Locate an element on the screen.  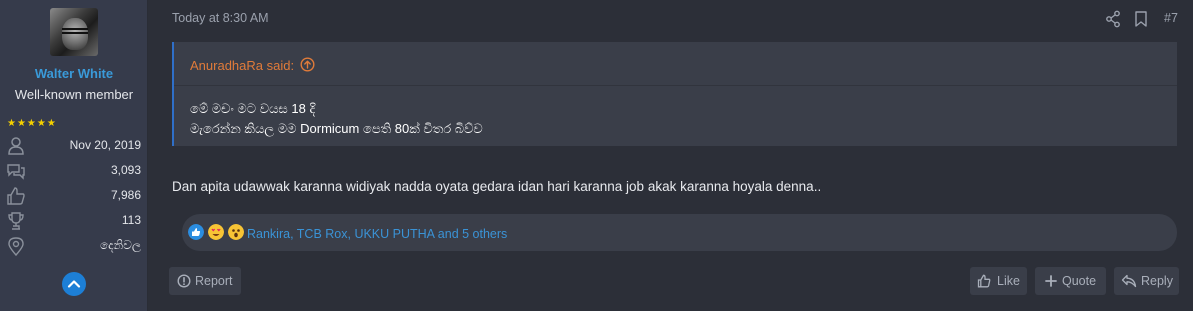
quote-button: Quote is located at coordinates (1070, 281).